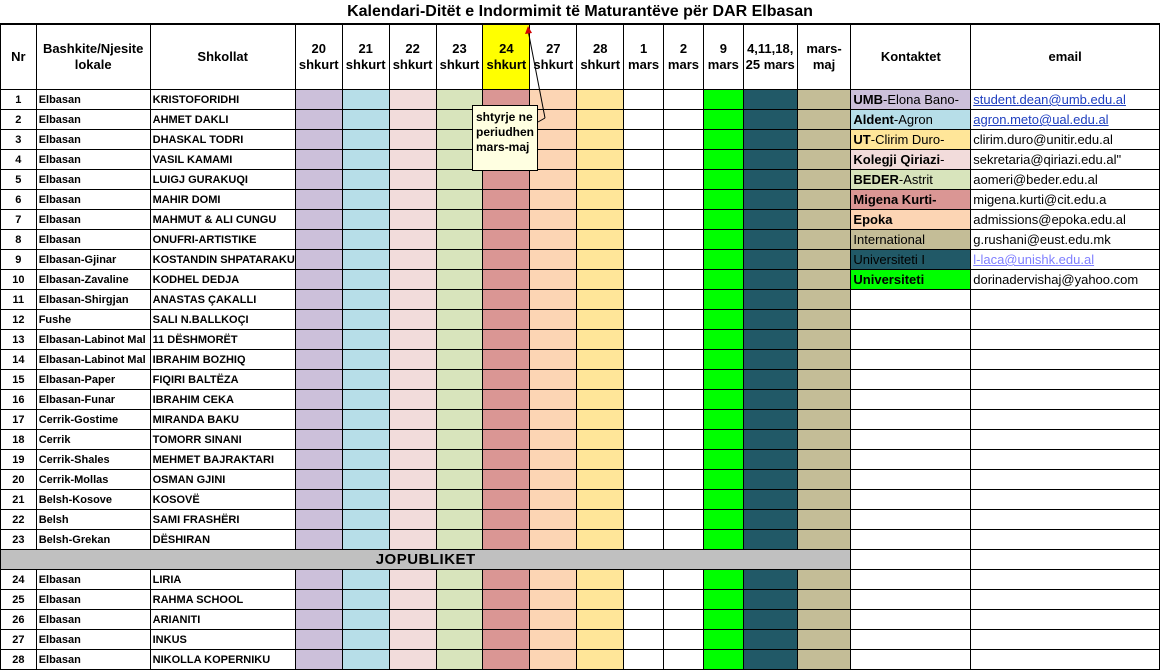 This screenshot has width=1160, height=670. What do you see at coordinates (911, 159) in the screenshot?
I see `contact-cell: Kolegji Qiriazi-` at bounding box center [911, 159].